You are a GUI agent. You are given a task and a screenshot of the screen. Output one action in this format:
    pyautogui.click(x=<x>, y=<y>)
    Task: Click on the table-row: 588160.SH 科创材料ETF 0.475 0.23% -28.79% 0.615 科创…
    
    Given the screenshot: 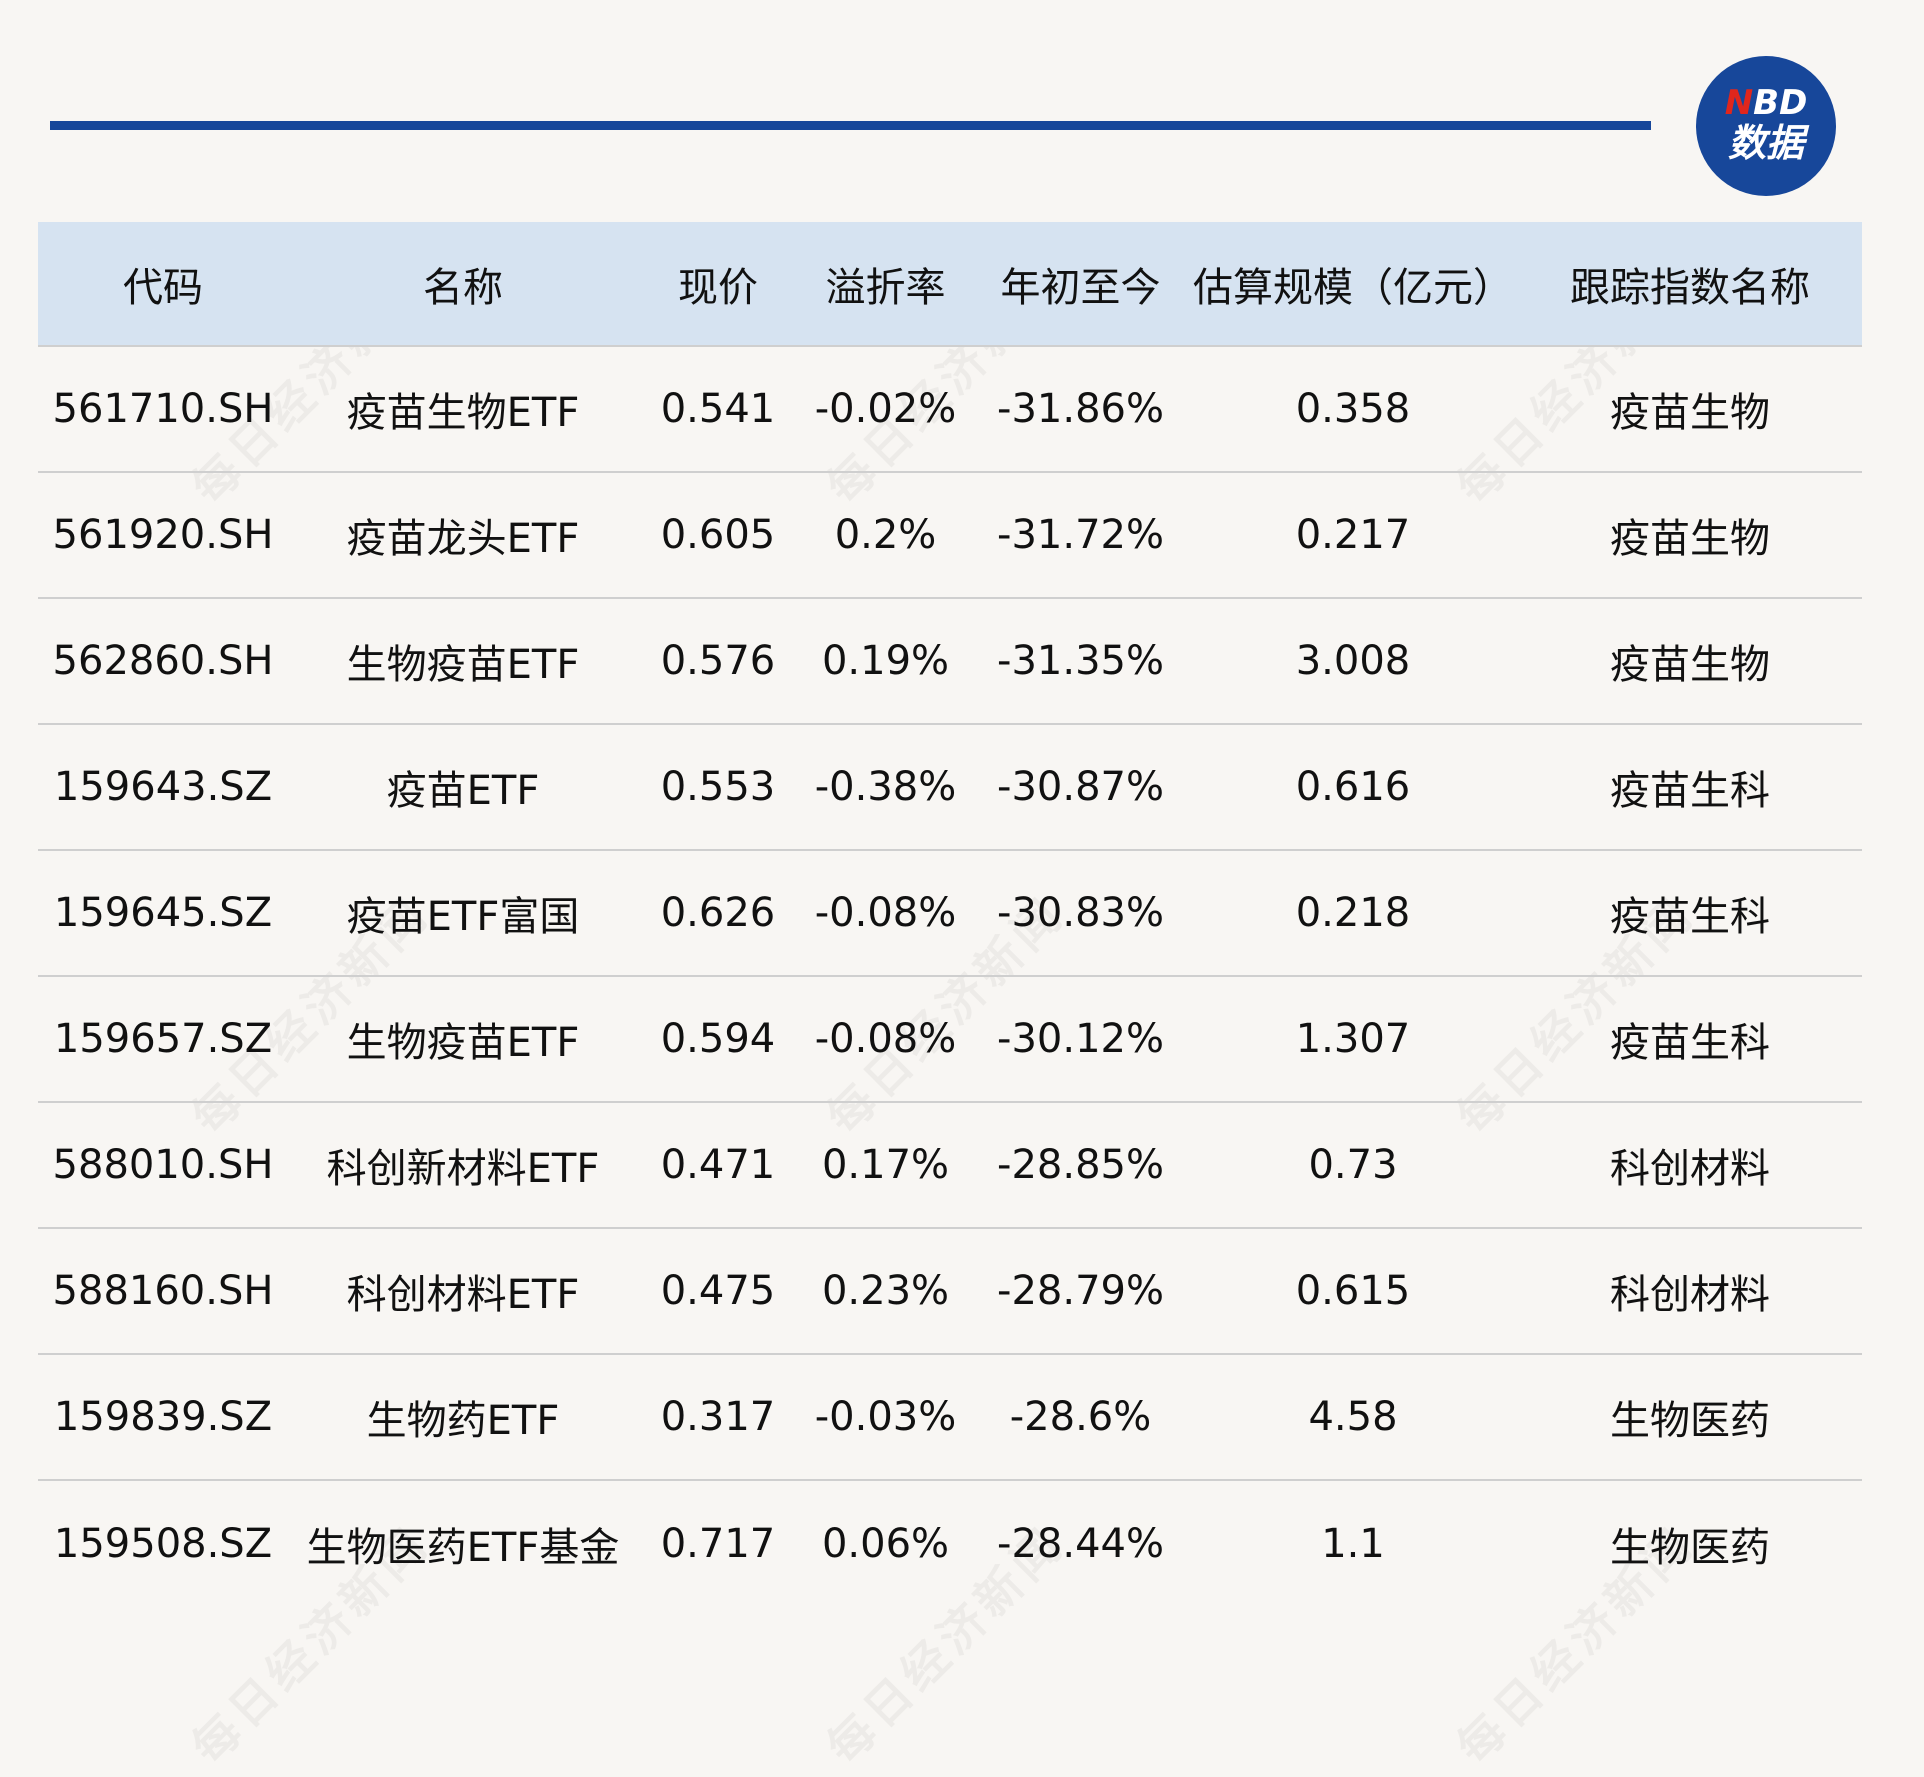 What is the action you would take?
    pyautogui.click(x=950, y=1291)
    